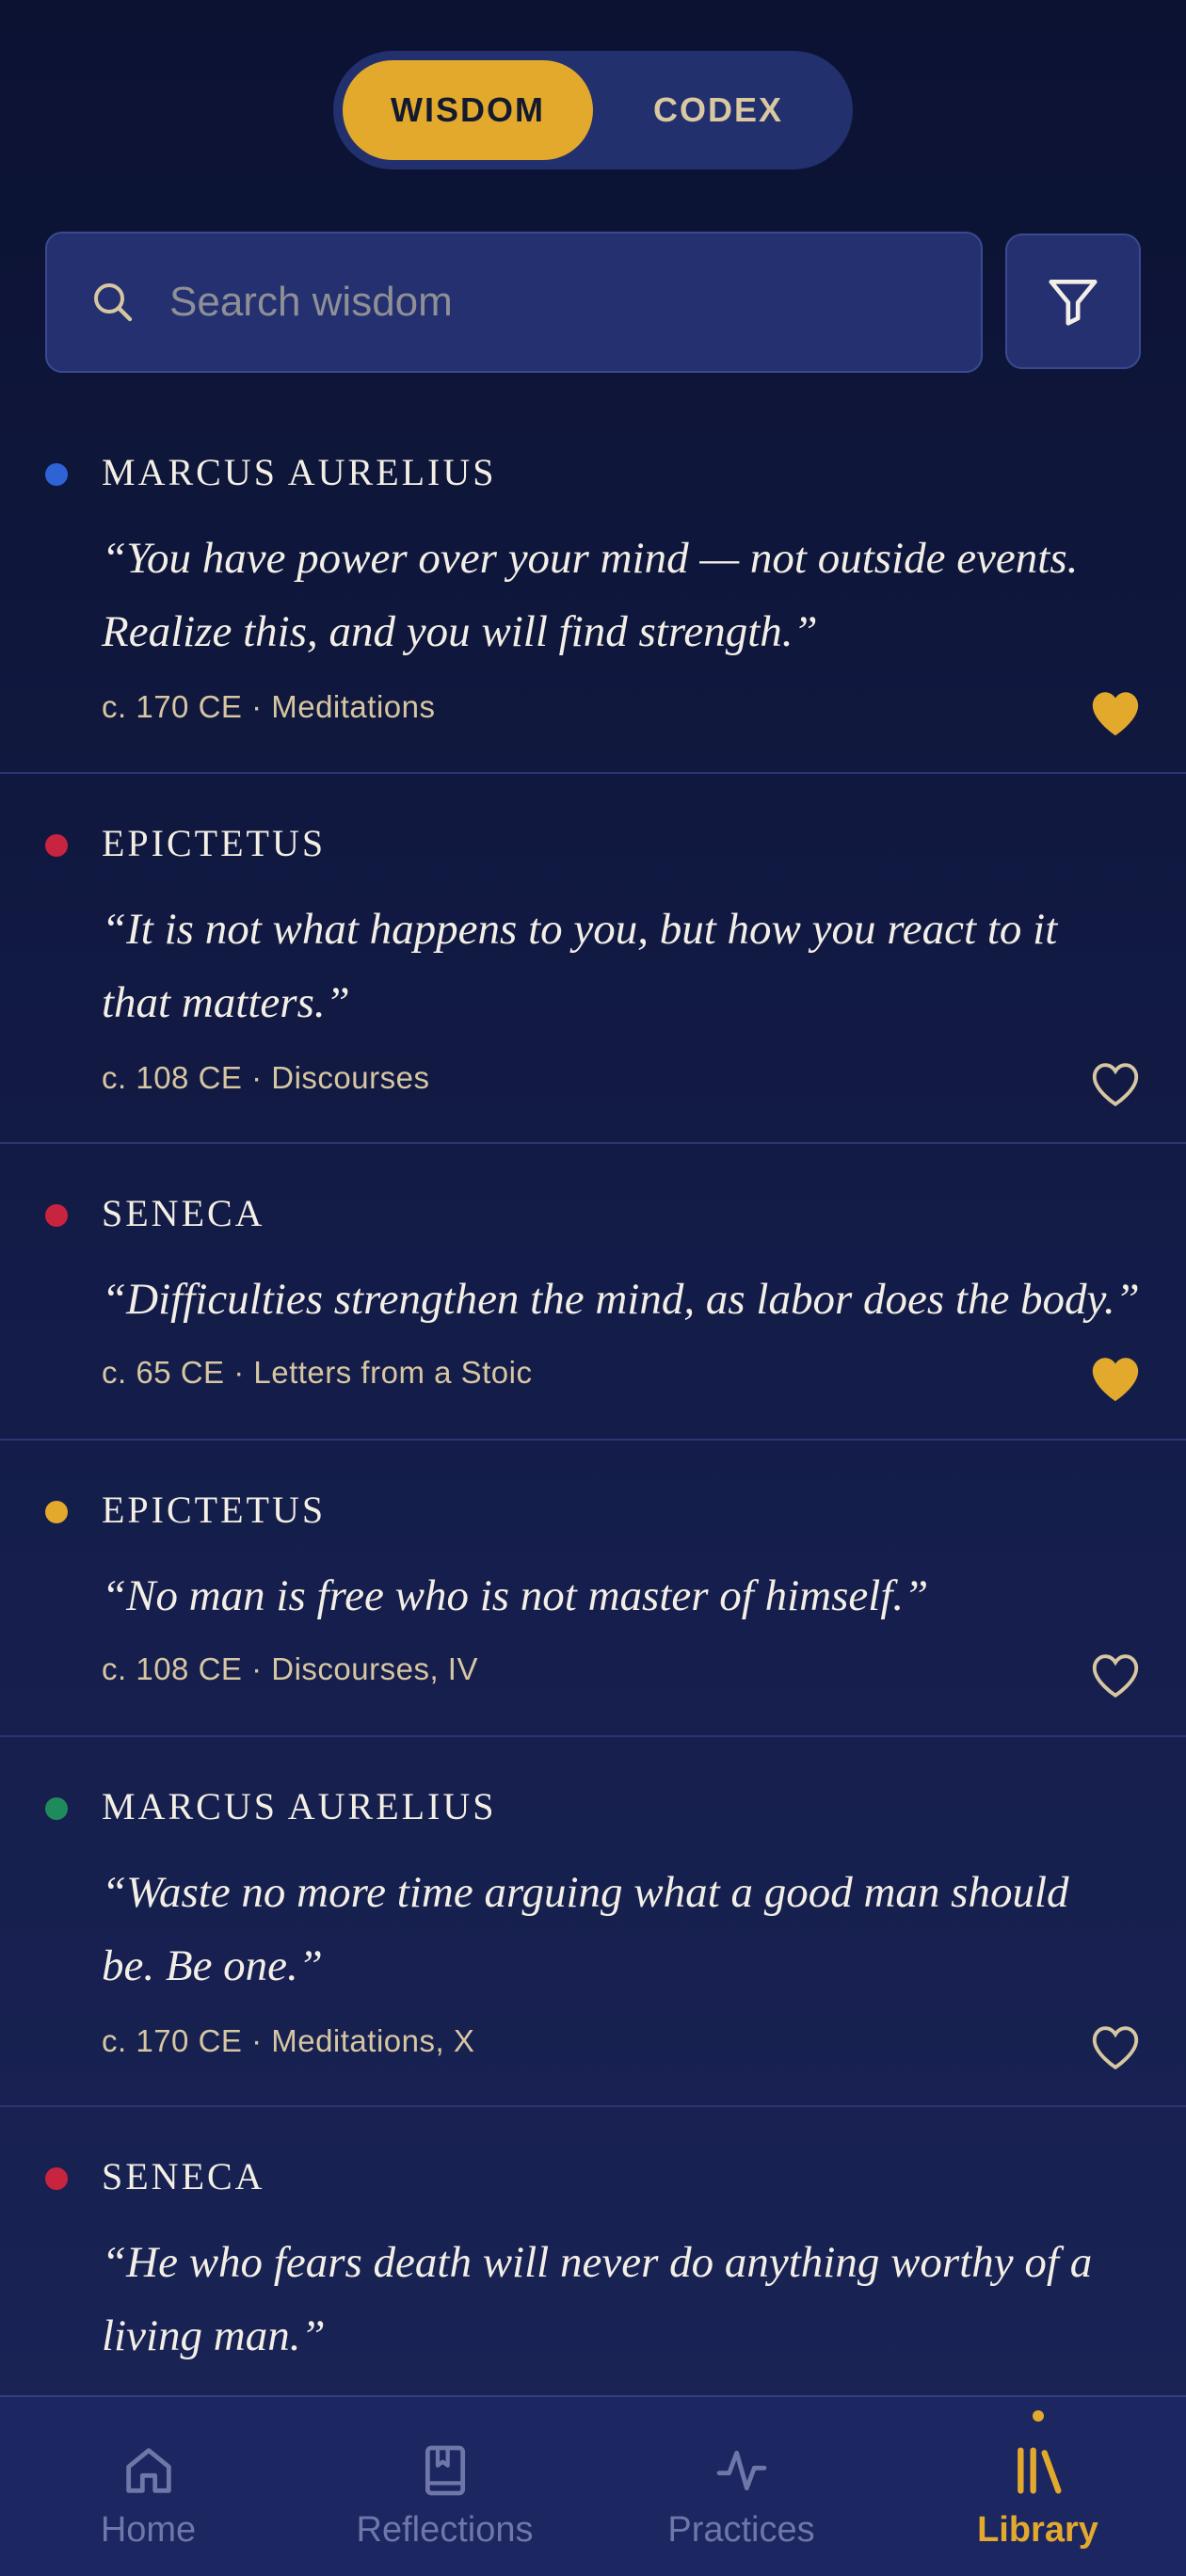 This screenshot has height=2576, width=1186. Describe the element at coordinates (311, 302) in the screenshot. I see `search-placeholder: Search wisdom` at that location.